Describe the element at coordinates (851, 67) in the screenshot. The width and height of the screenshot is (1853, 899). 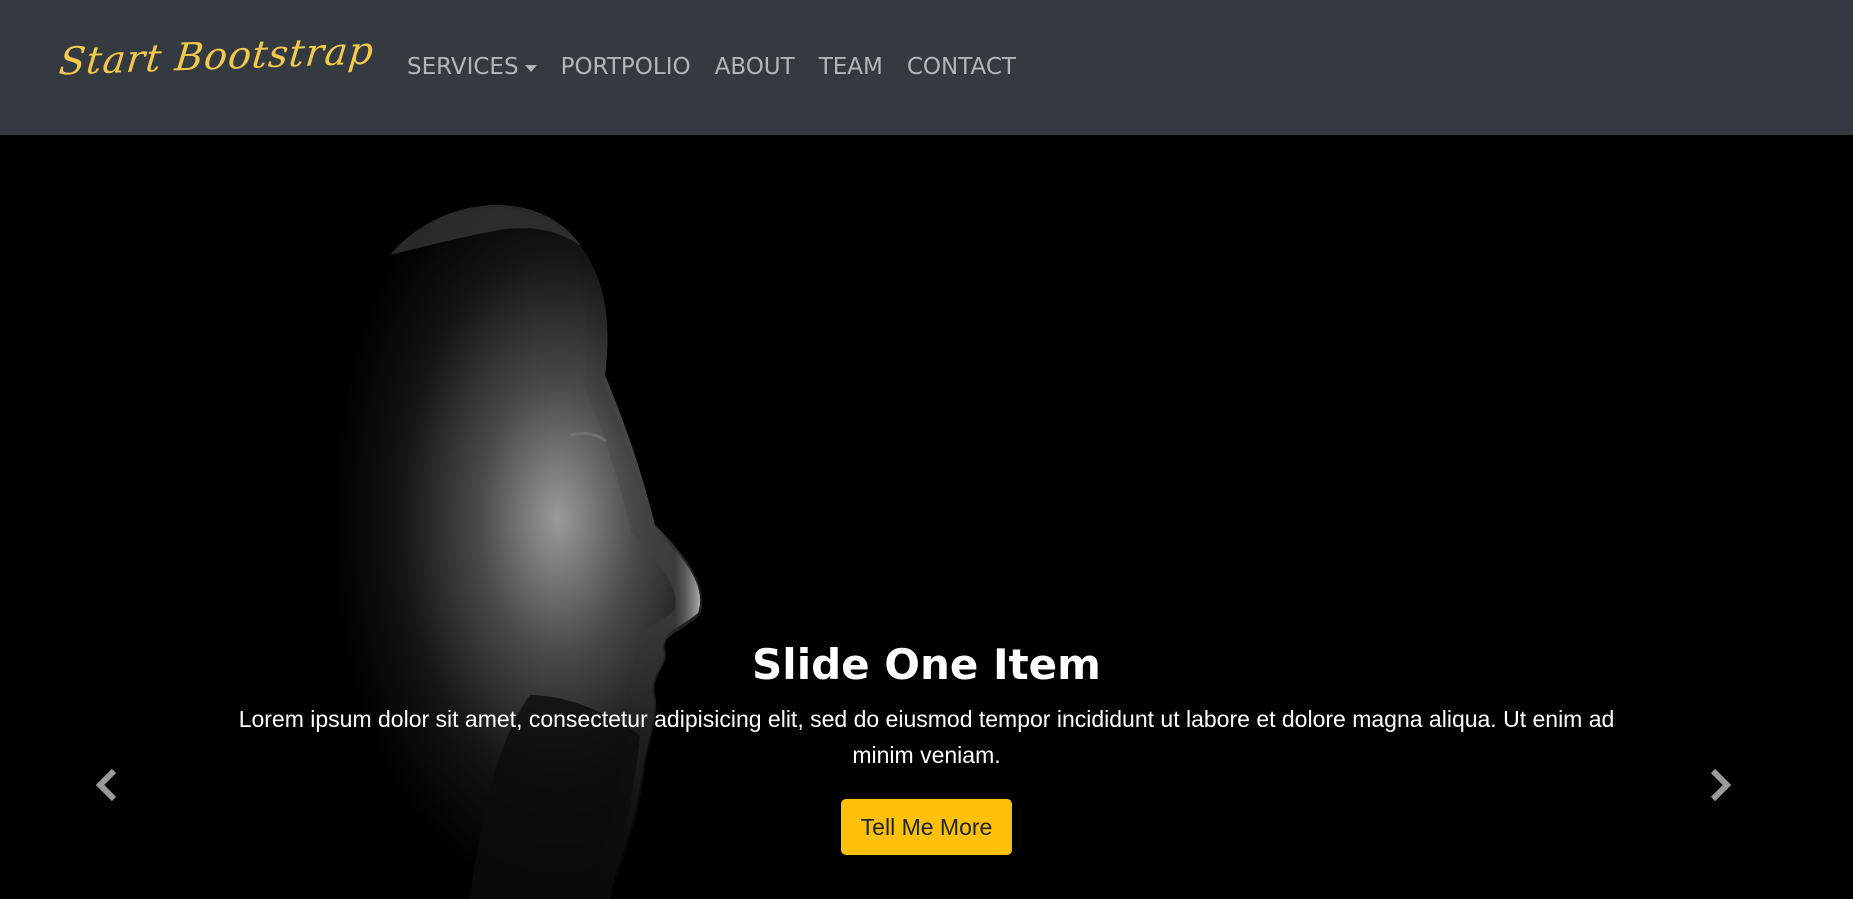
I see `nav-link-team: TEAM` at that location.